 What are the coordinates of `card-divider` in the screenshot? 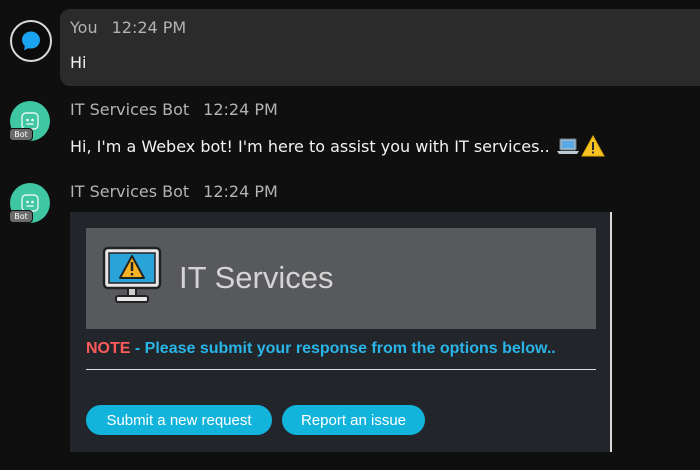 It's located at (341, 369).